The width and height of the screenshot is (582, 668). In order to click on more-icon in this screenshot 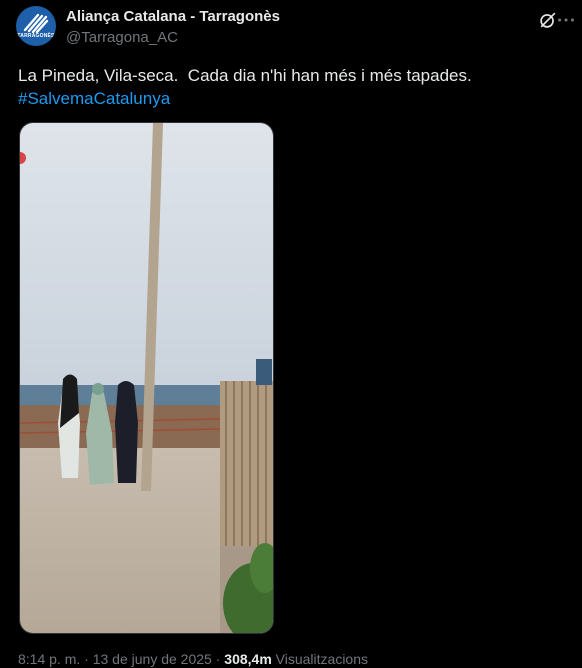, I will do `click(566, 20)`.